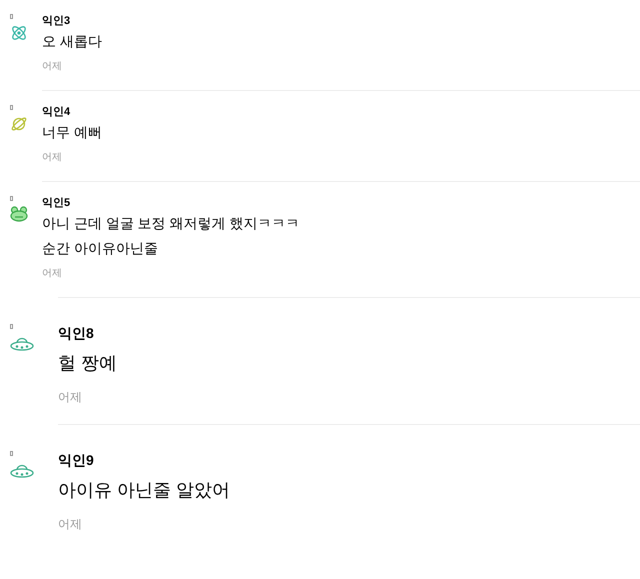 Image resolution: width=640 pixels, height=579 pixels. What do you see at coordinates (72, 41) in the screenshot?
I see `comment-text: 오 새롭다` at bounding box center [72, 41].